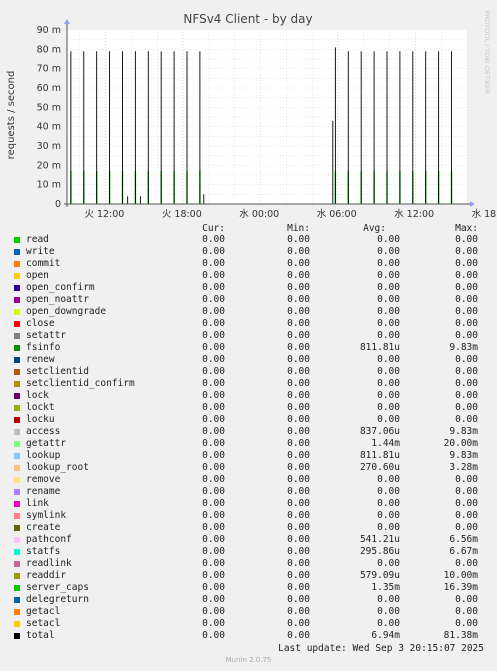 The image size is (497, 671). What do you see at coordinates (247, 19) in the screenshot?
I see `chart-title: NFSv4 Client - by day` at bounding box center [247, 19].